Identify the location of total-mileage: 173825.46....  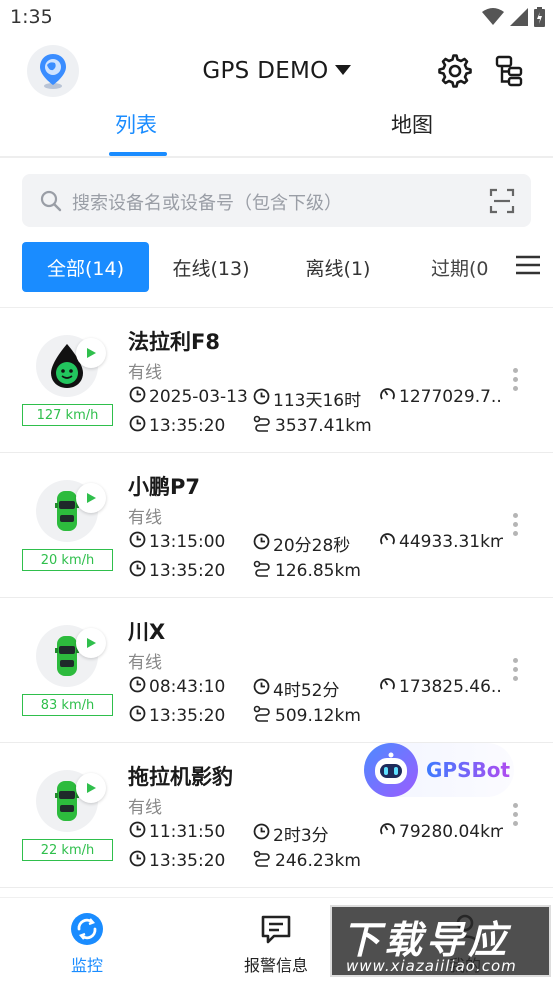
(441, 687).